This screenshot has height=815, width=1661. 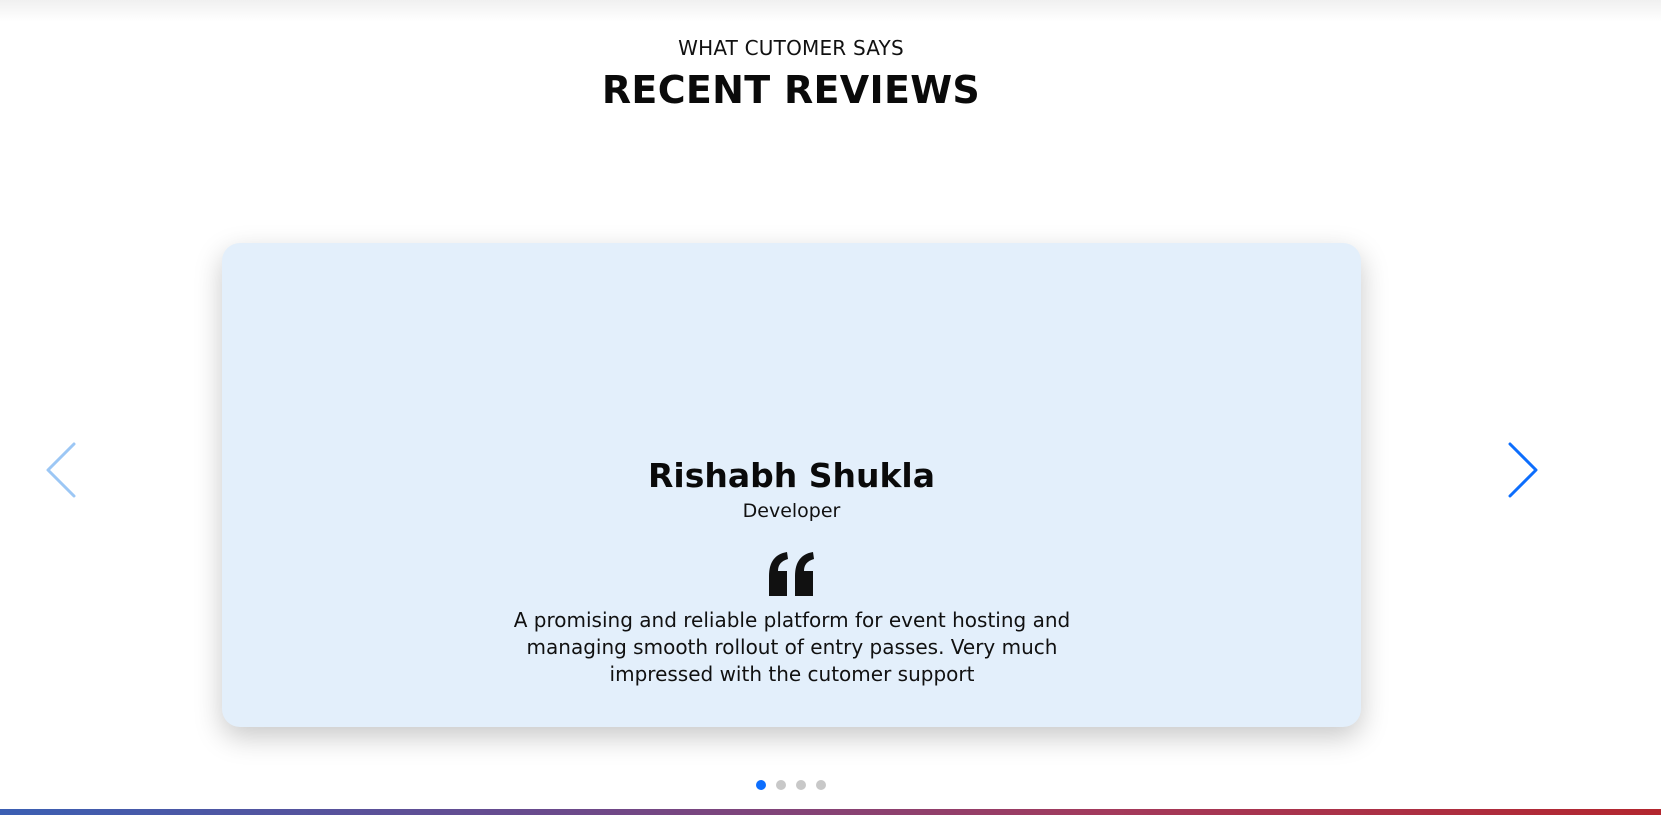 What do you see at coordinates (791, 511) in the screenshot?
I see `reviewer-role: Developer` at bounding box center [791, 511].